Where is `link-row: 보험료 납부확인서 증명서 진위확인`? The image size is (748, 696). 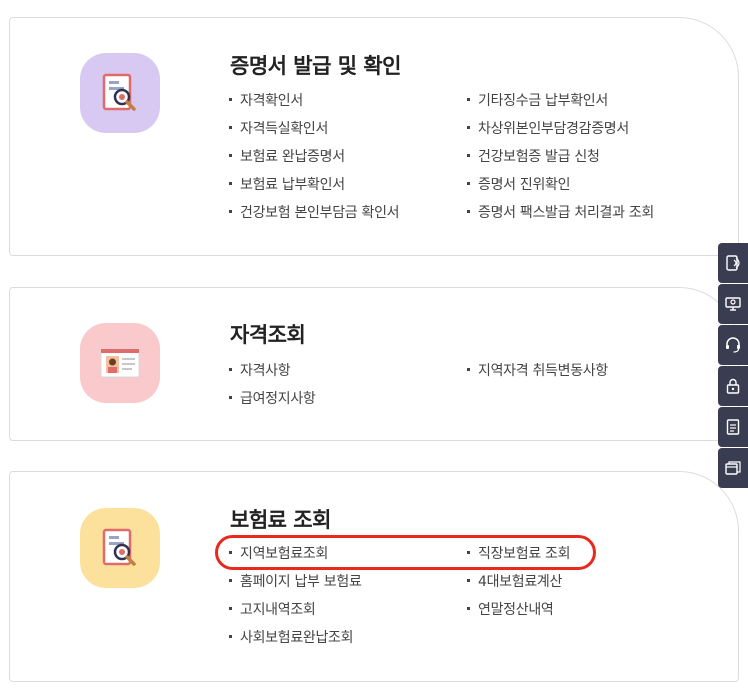 link-row: 보험료 납부확인서 증명서 진위확인 is located at coordinates (469, 190).